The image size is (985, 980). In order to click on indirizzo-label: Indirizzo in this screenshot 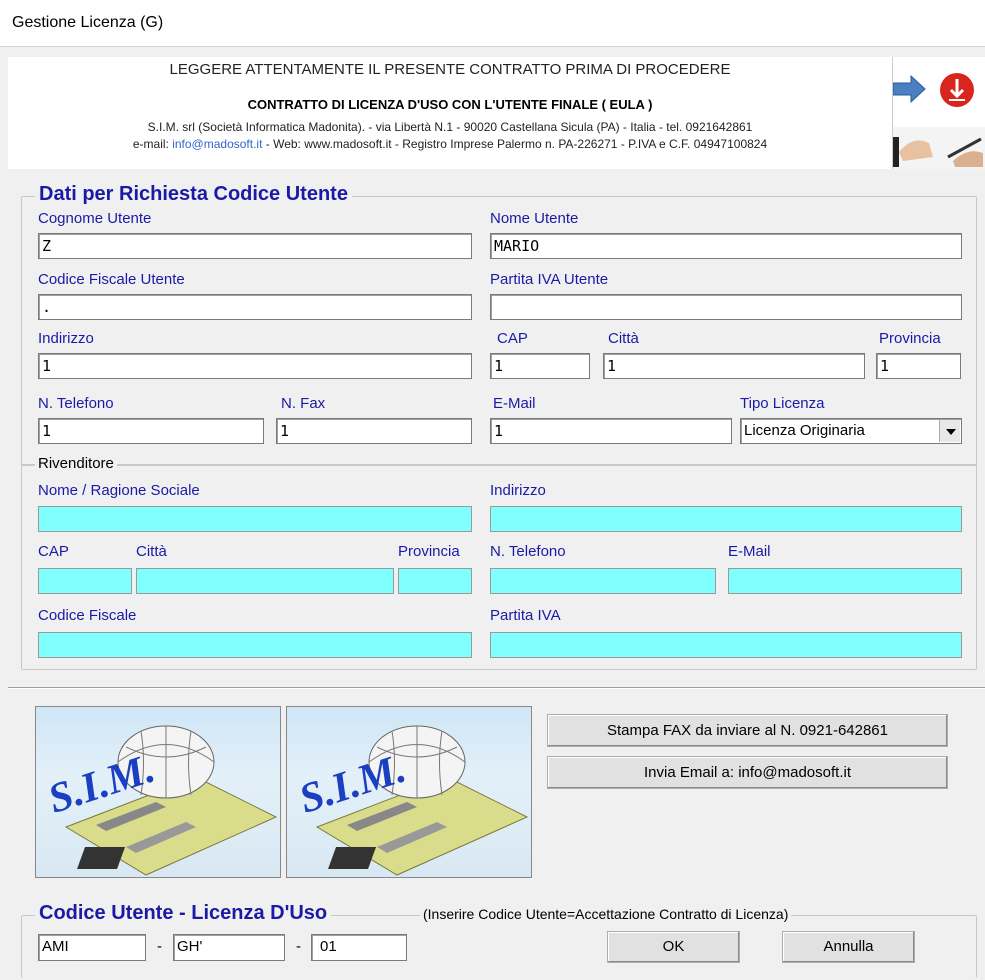, I will do `click(66, 338)`.